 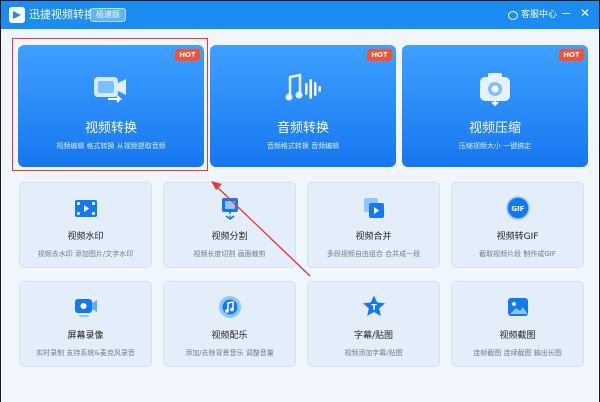 I want to click on tool-title: 视频配乐, so click(x=229, y=336).